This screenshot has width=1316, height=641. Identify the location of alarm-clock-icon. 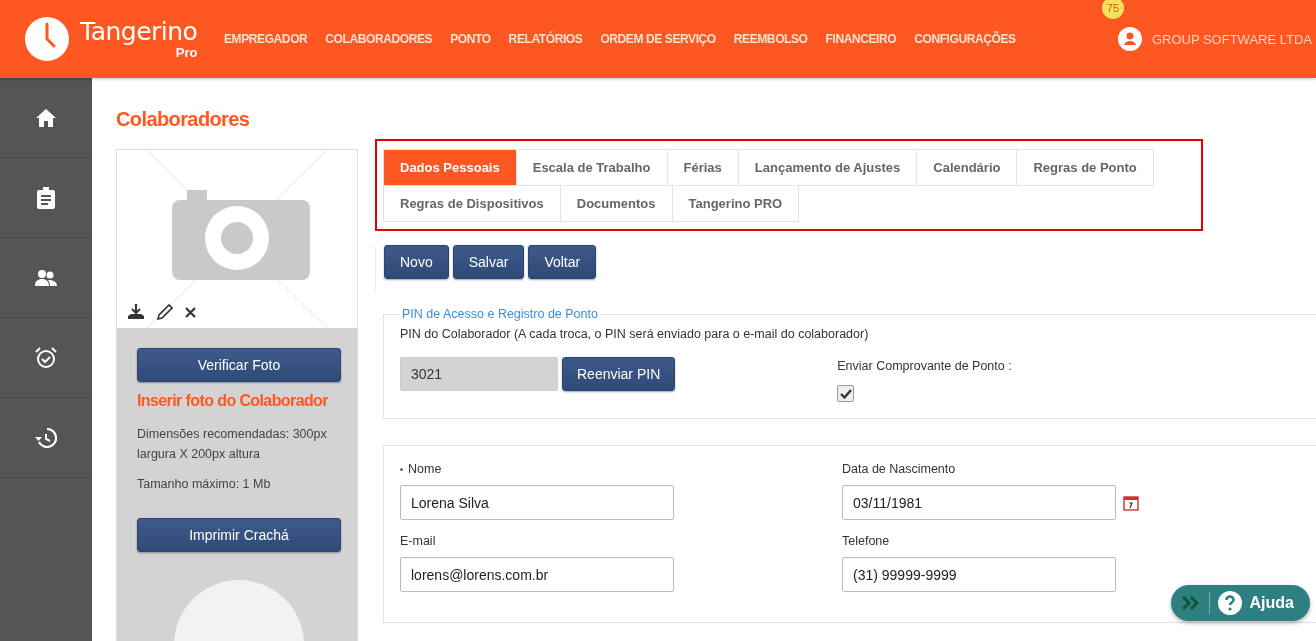
(46, 357).